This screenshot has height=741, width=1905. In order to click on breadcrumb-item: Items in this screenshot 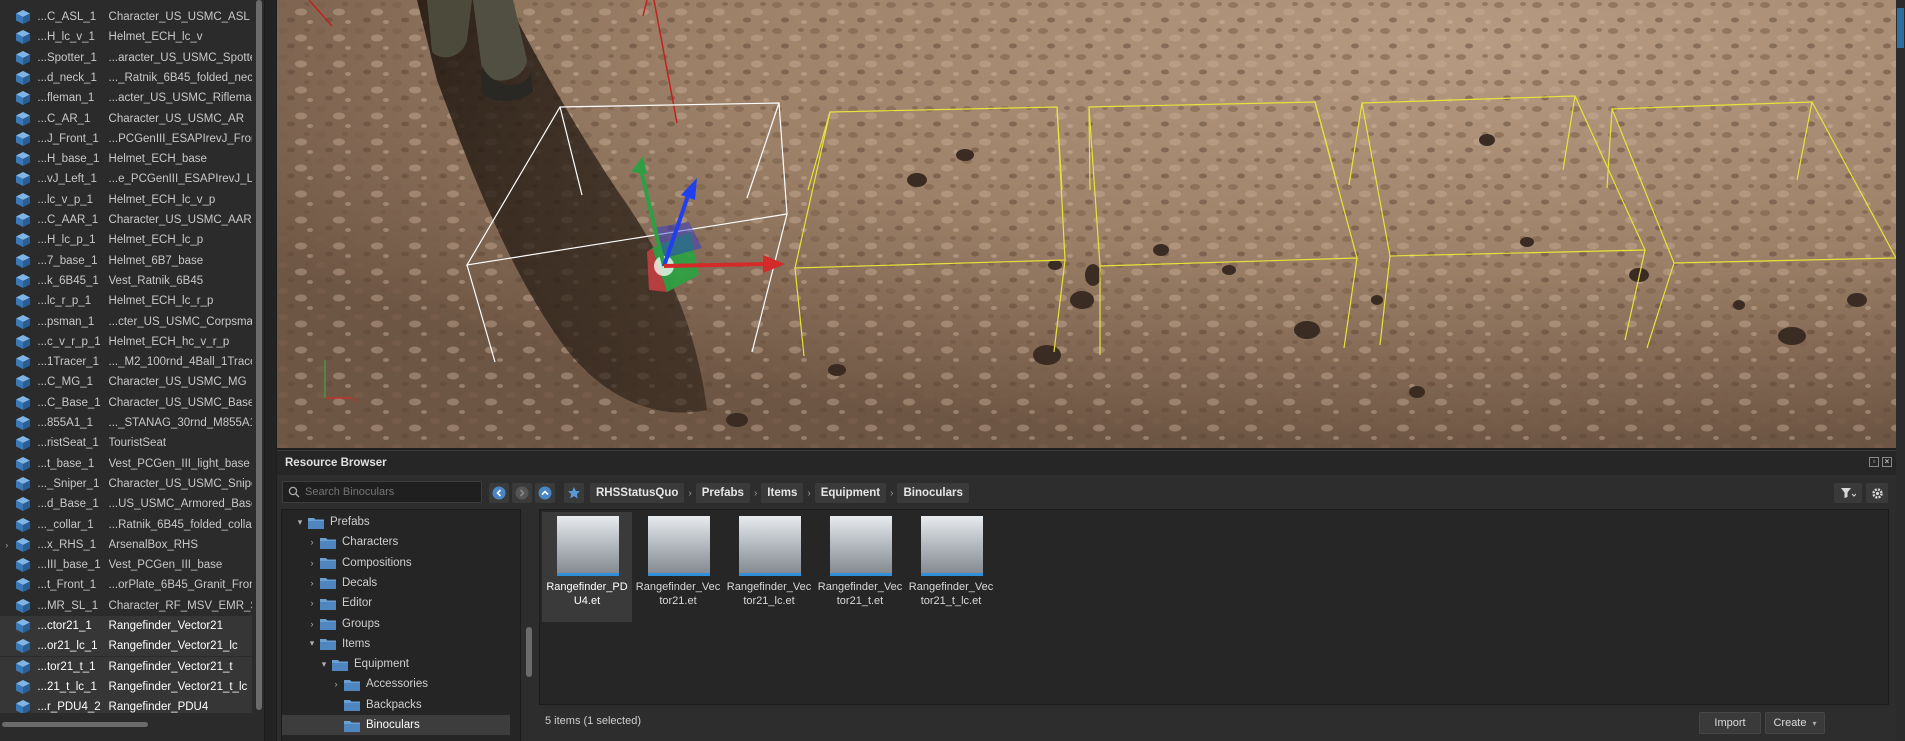, I will do `click(782, 493)`.